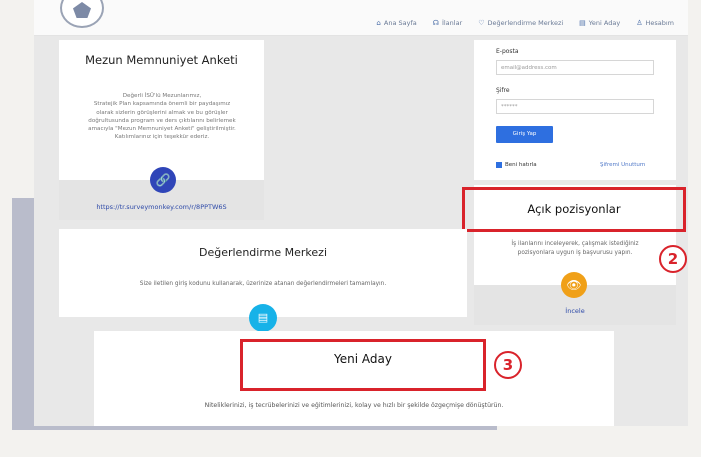 The width and height of the screenshot is (701, 457). I want to click on nav-label: Yeni Aday, so click(604, 23).